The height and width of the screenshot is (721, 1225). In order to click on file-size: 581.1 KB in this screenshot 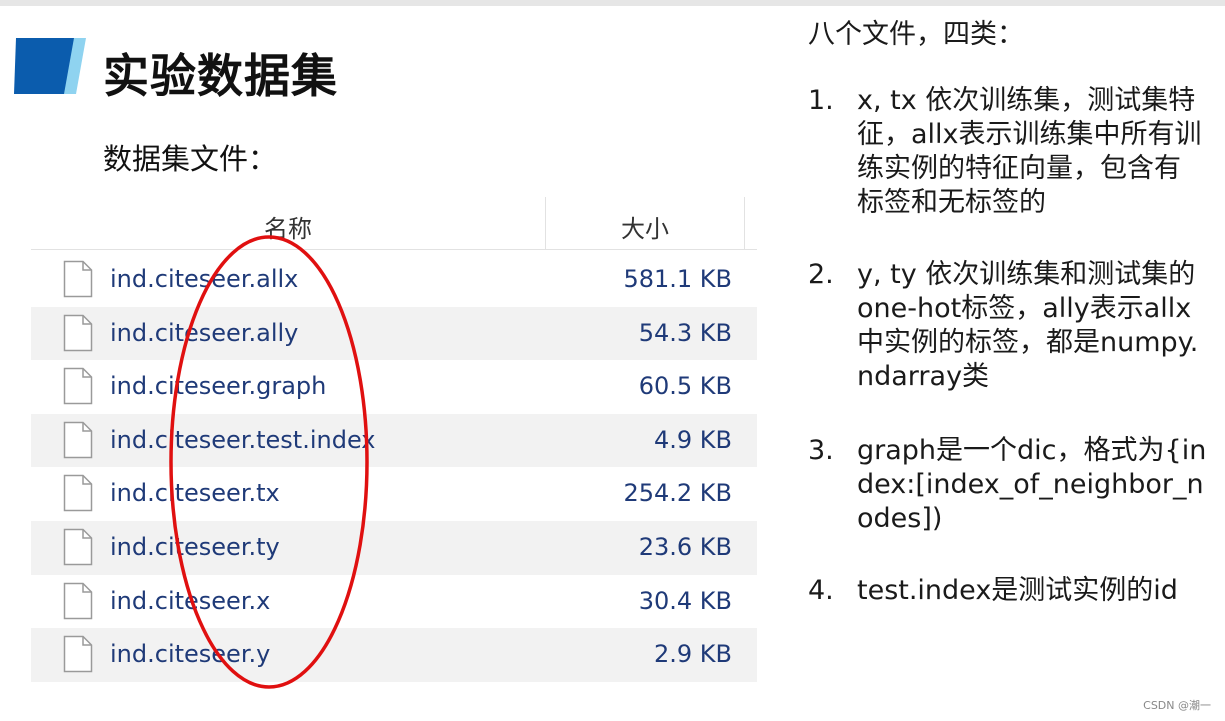, I will do `click(677, 279)`.